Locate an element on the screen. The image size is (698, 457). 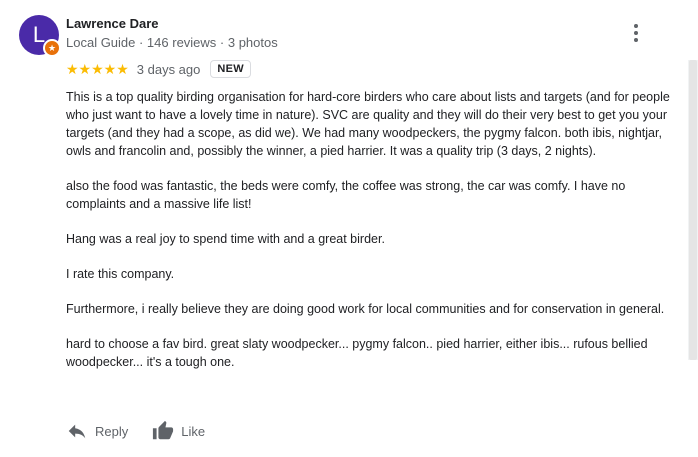
scrollbar is located at coordinates (693, 210).